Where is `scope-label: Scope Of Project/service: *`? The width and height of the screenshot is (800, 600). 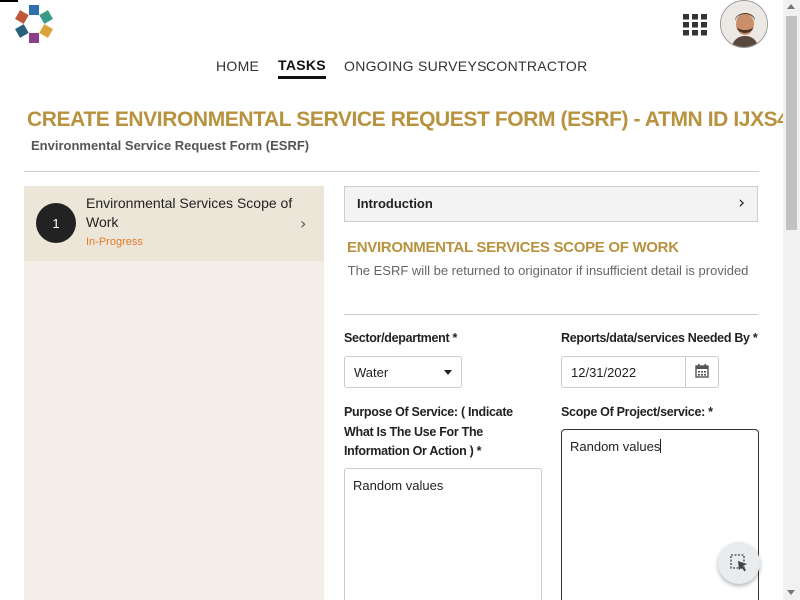
scope-label: Scope Of Project/service: * is located at coordinates (637, 412).